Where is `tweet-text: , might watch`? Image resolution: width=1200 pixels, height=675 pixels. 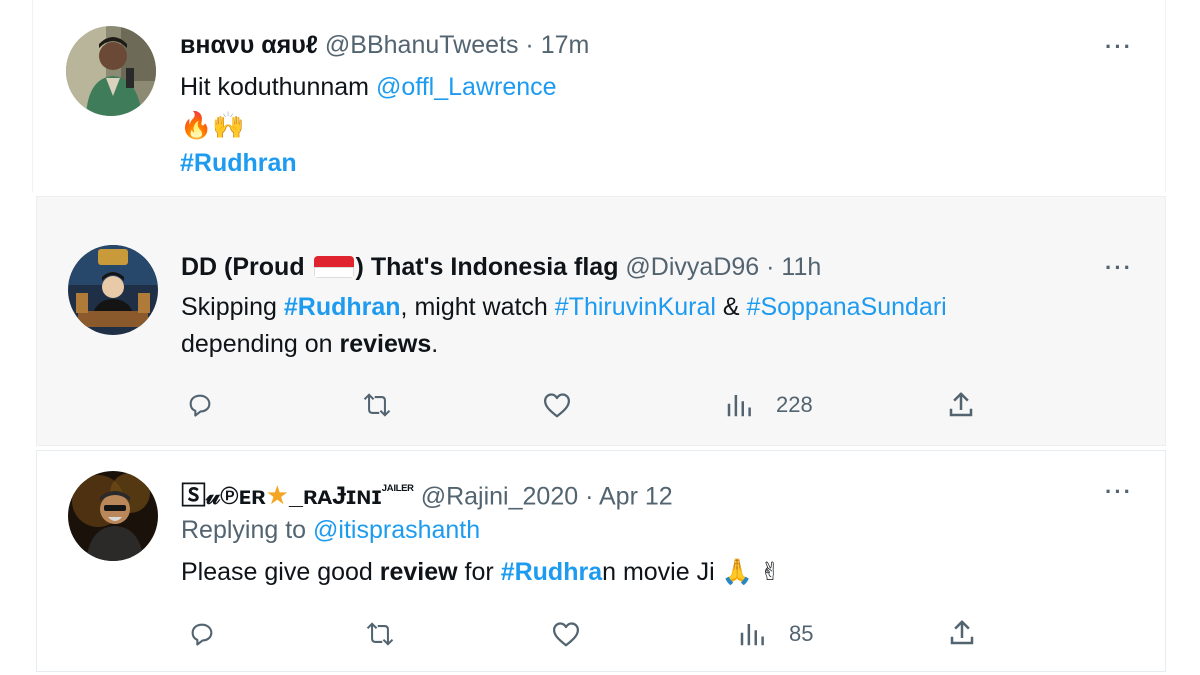 tweet-text: , might watch is located at coordinates (477, 307).